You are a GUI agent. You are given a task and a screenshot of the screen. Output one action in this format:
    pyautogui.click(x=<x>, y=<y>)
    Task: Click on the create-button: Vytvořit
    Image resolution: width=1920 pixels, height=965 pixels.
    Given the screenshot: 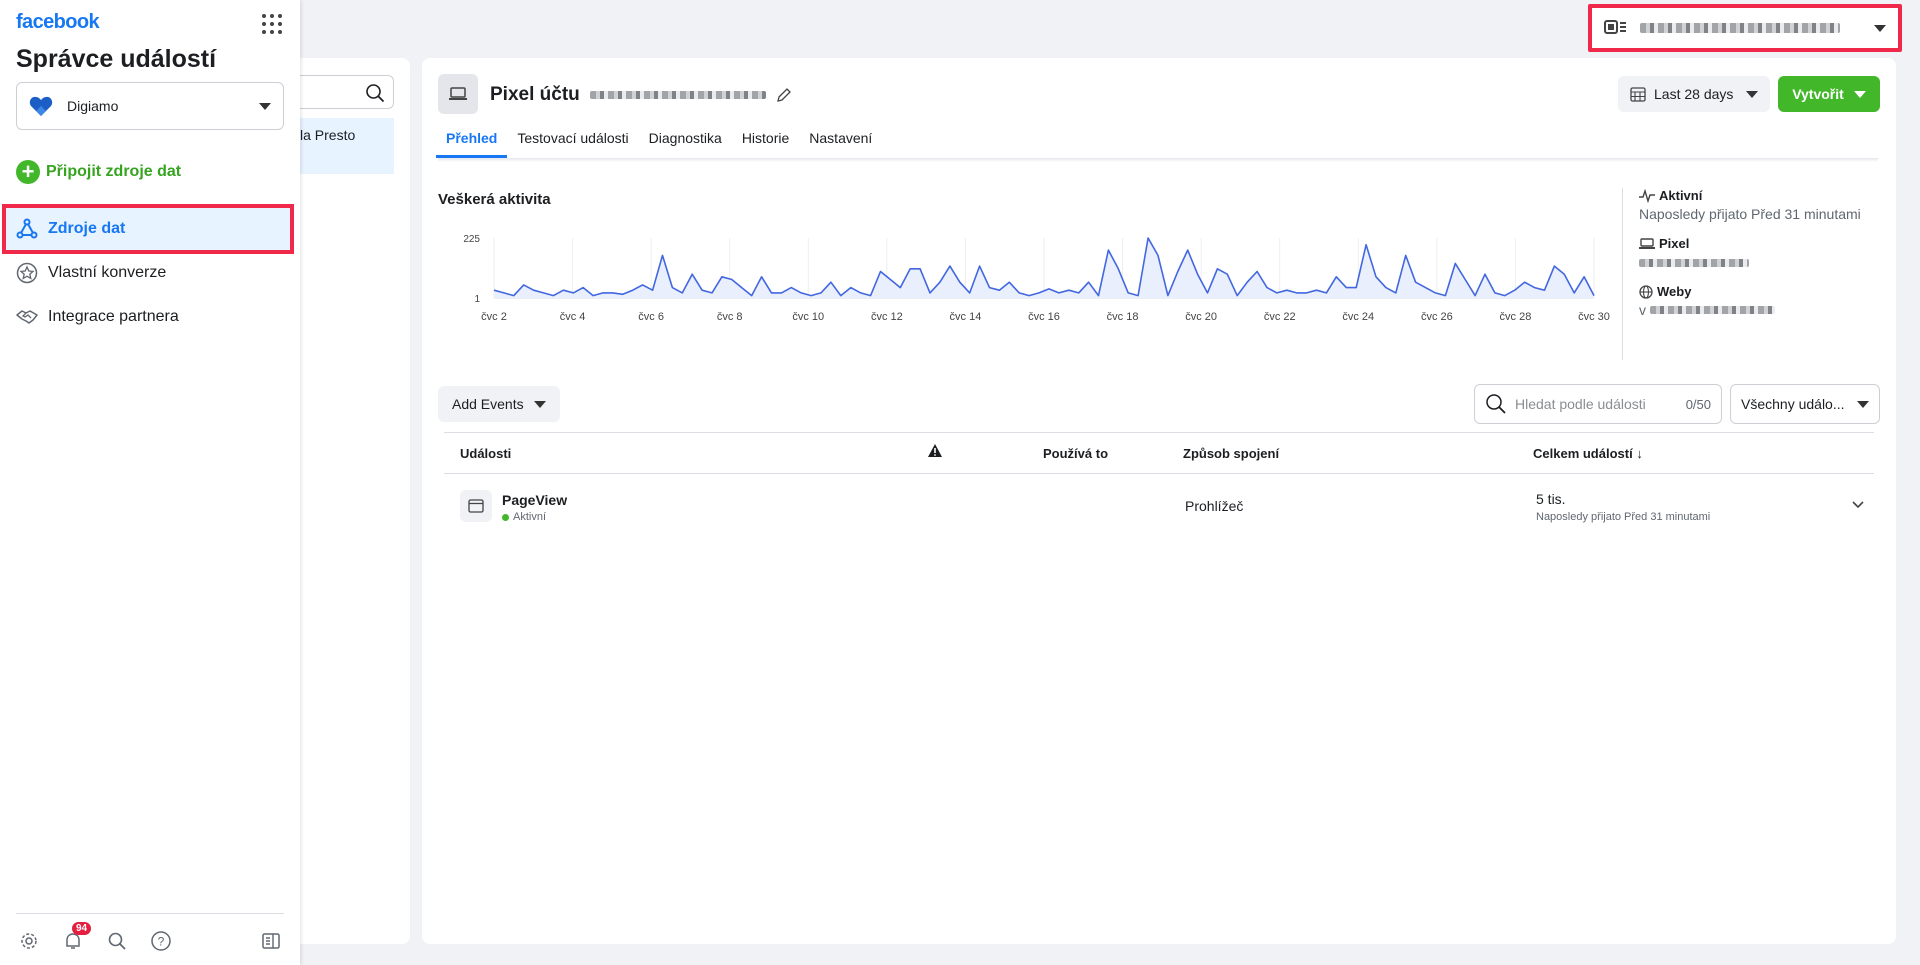 What is the action you would take?
    pyautogui.click(x=1829, y=94)
    